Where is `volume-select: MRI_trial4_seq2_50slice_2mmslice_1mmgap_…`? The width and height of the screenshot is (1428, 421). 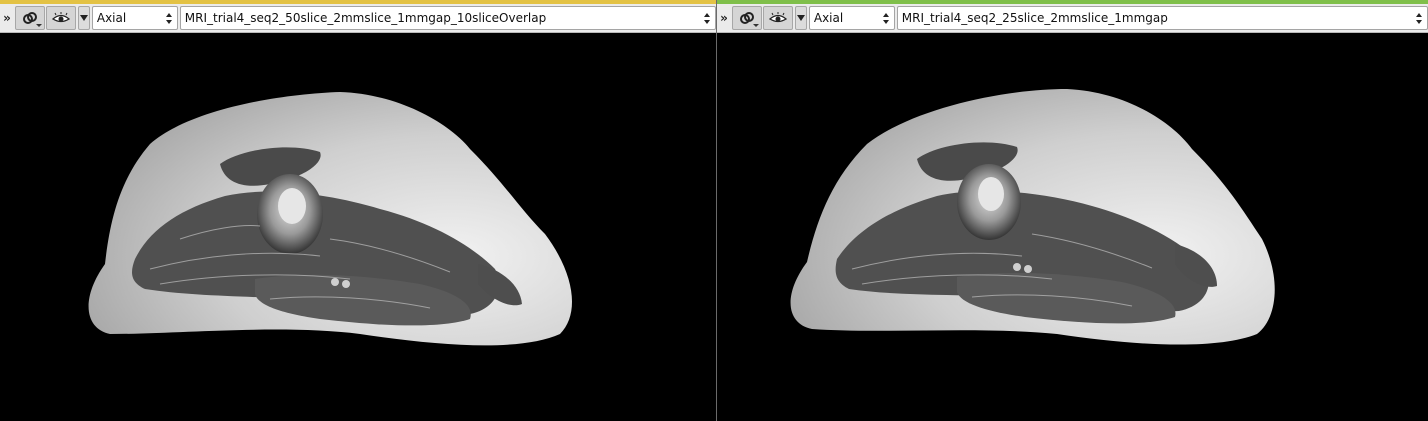
volume-select: MRI_trial4_seq2_50slice_2mmslice_1mmgap_… is located at coordinates (447, 18).